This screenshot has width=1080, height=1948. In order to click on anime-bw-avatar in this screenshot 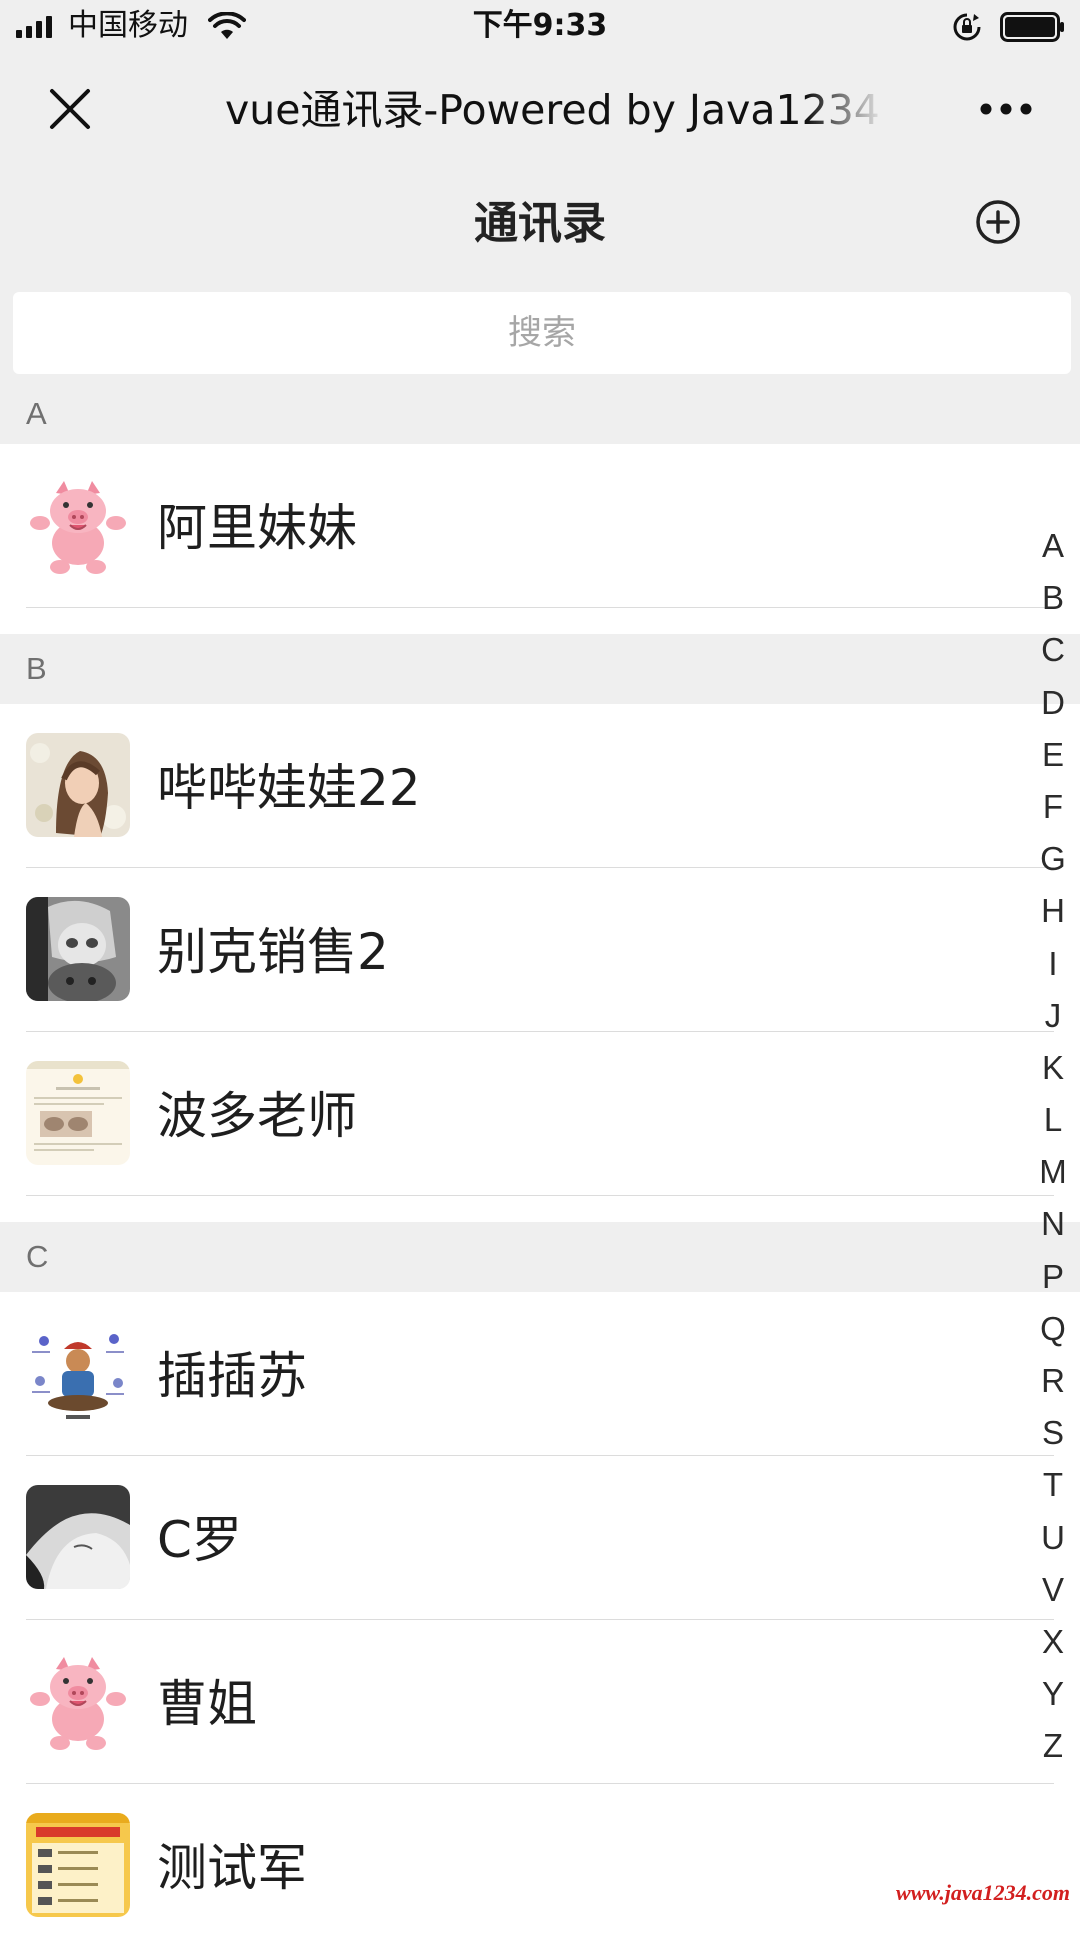, I will do `click(78, 1537)`.